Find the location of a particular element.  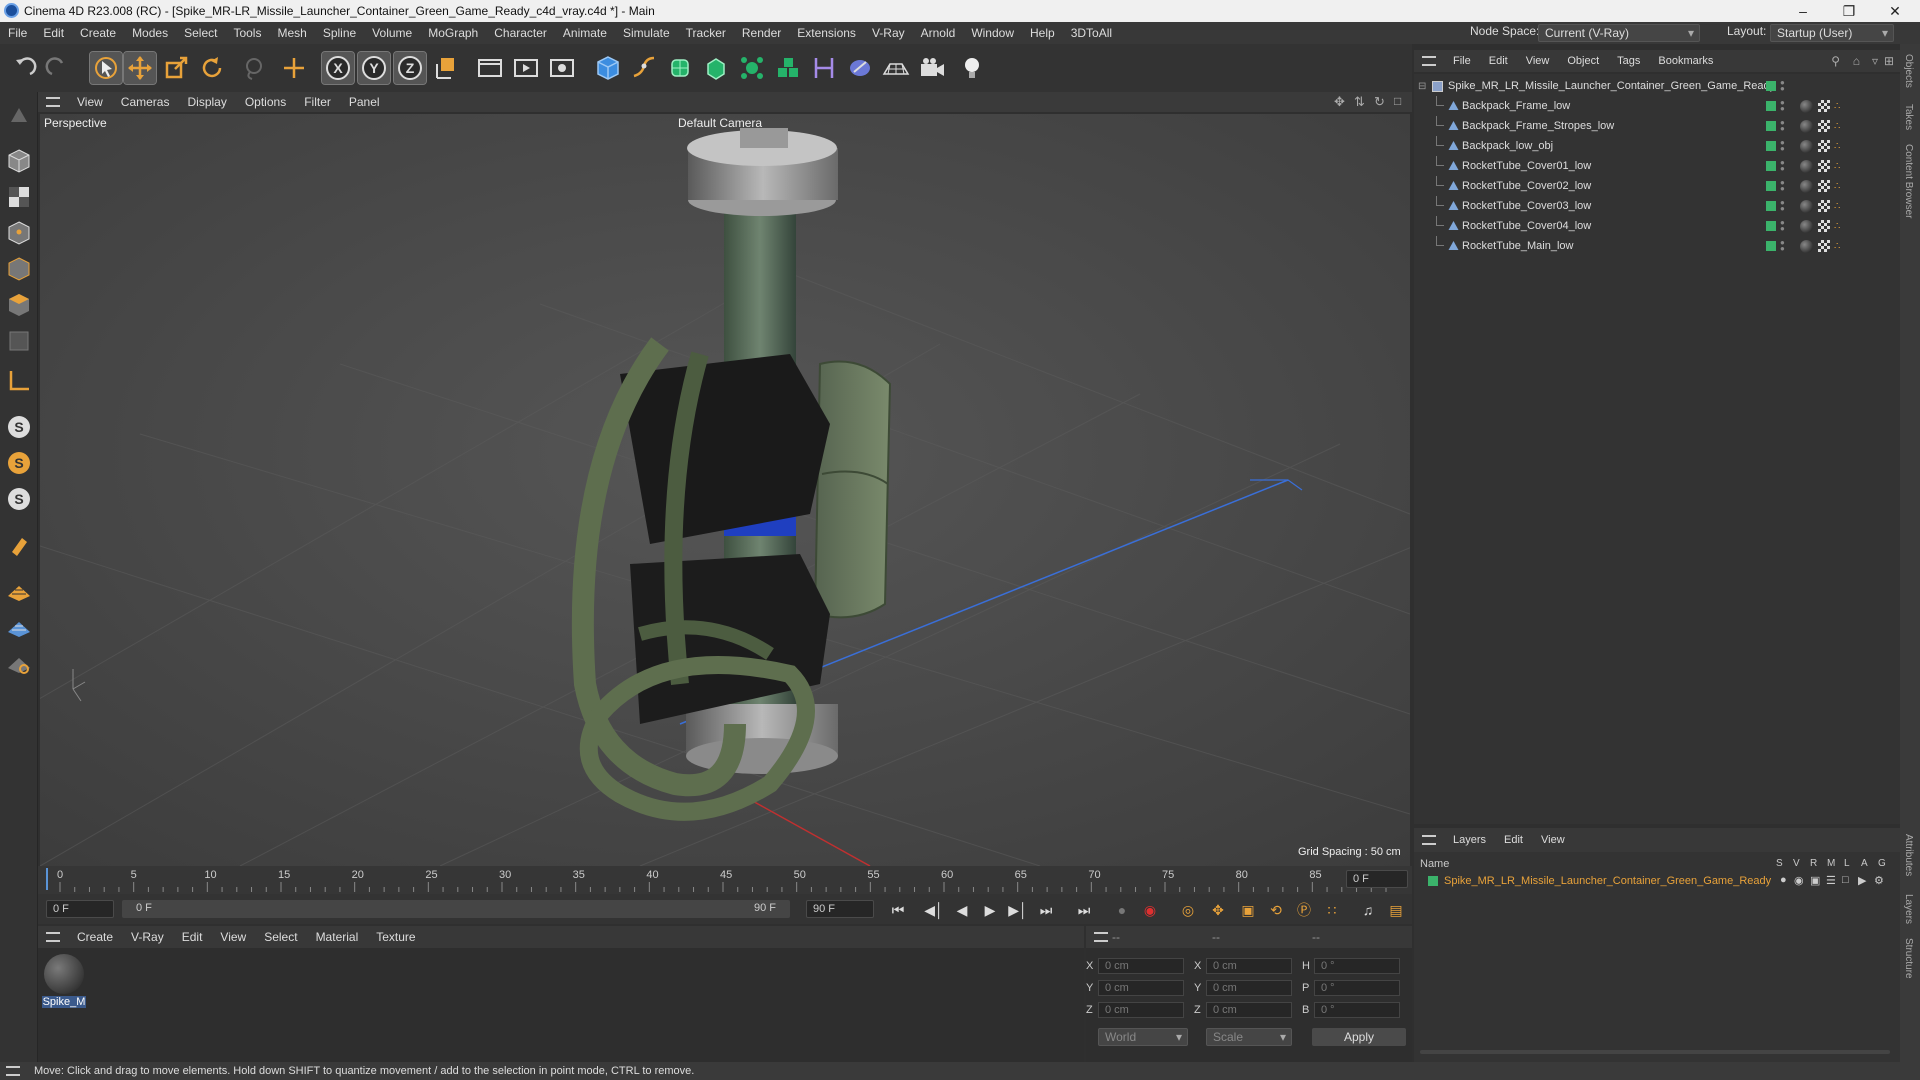

layout-dropdown: Startup (User) is located at coordinates (1832, 33).